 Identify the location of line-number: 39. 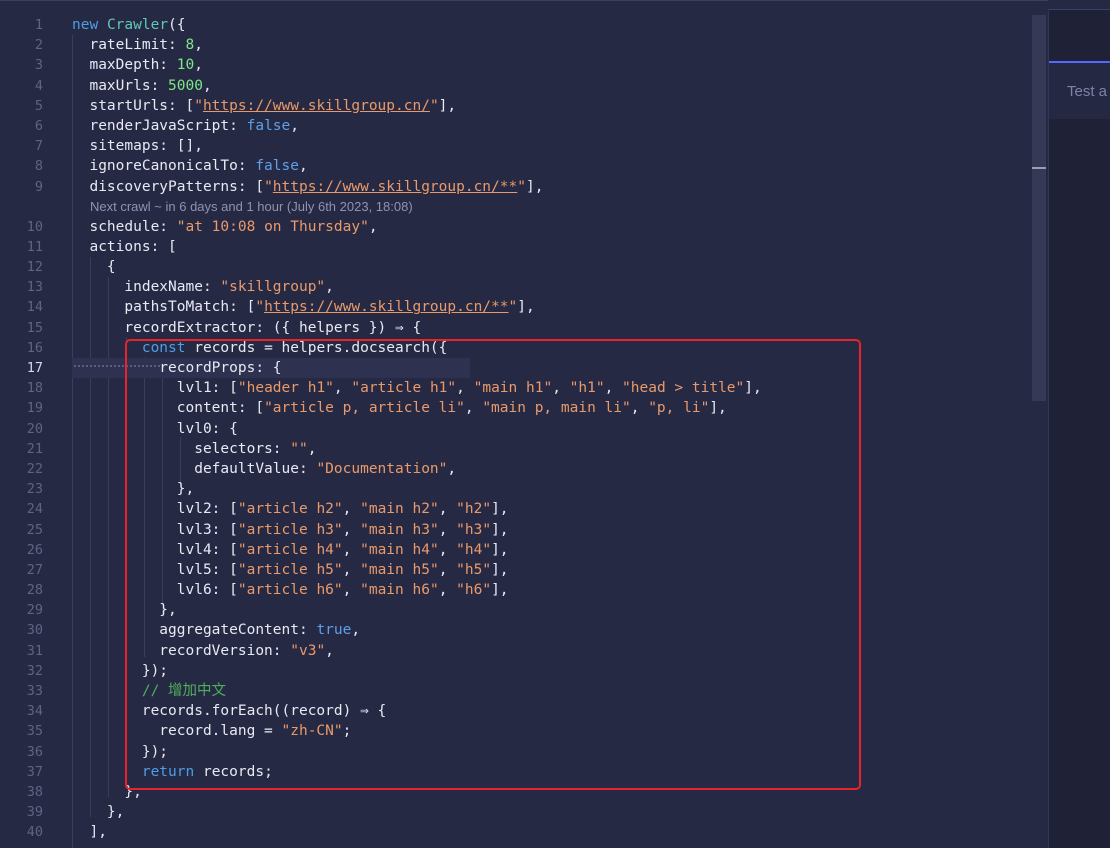
(34, 812).